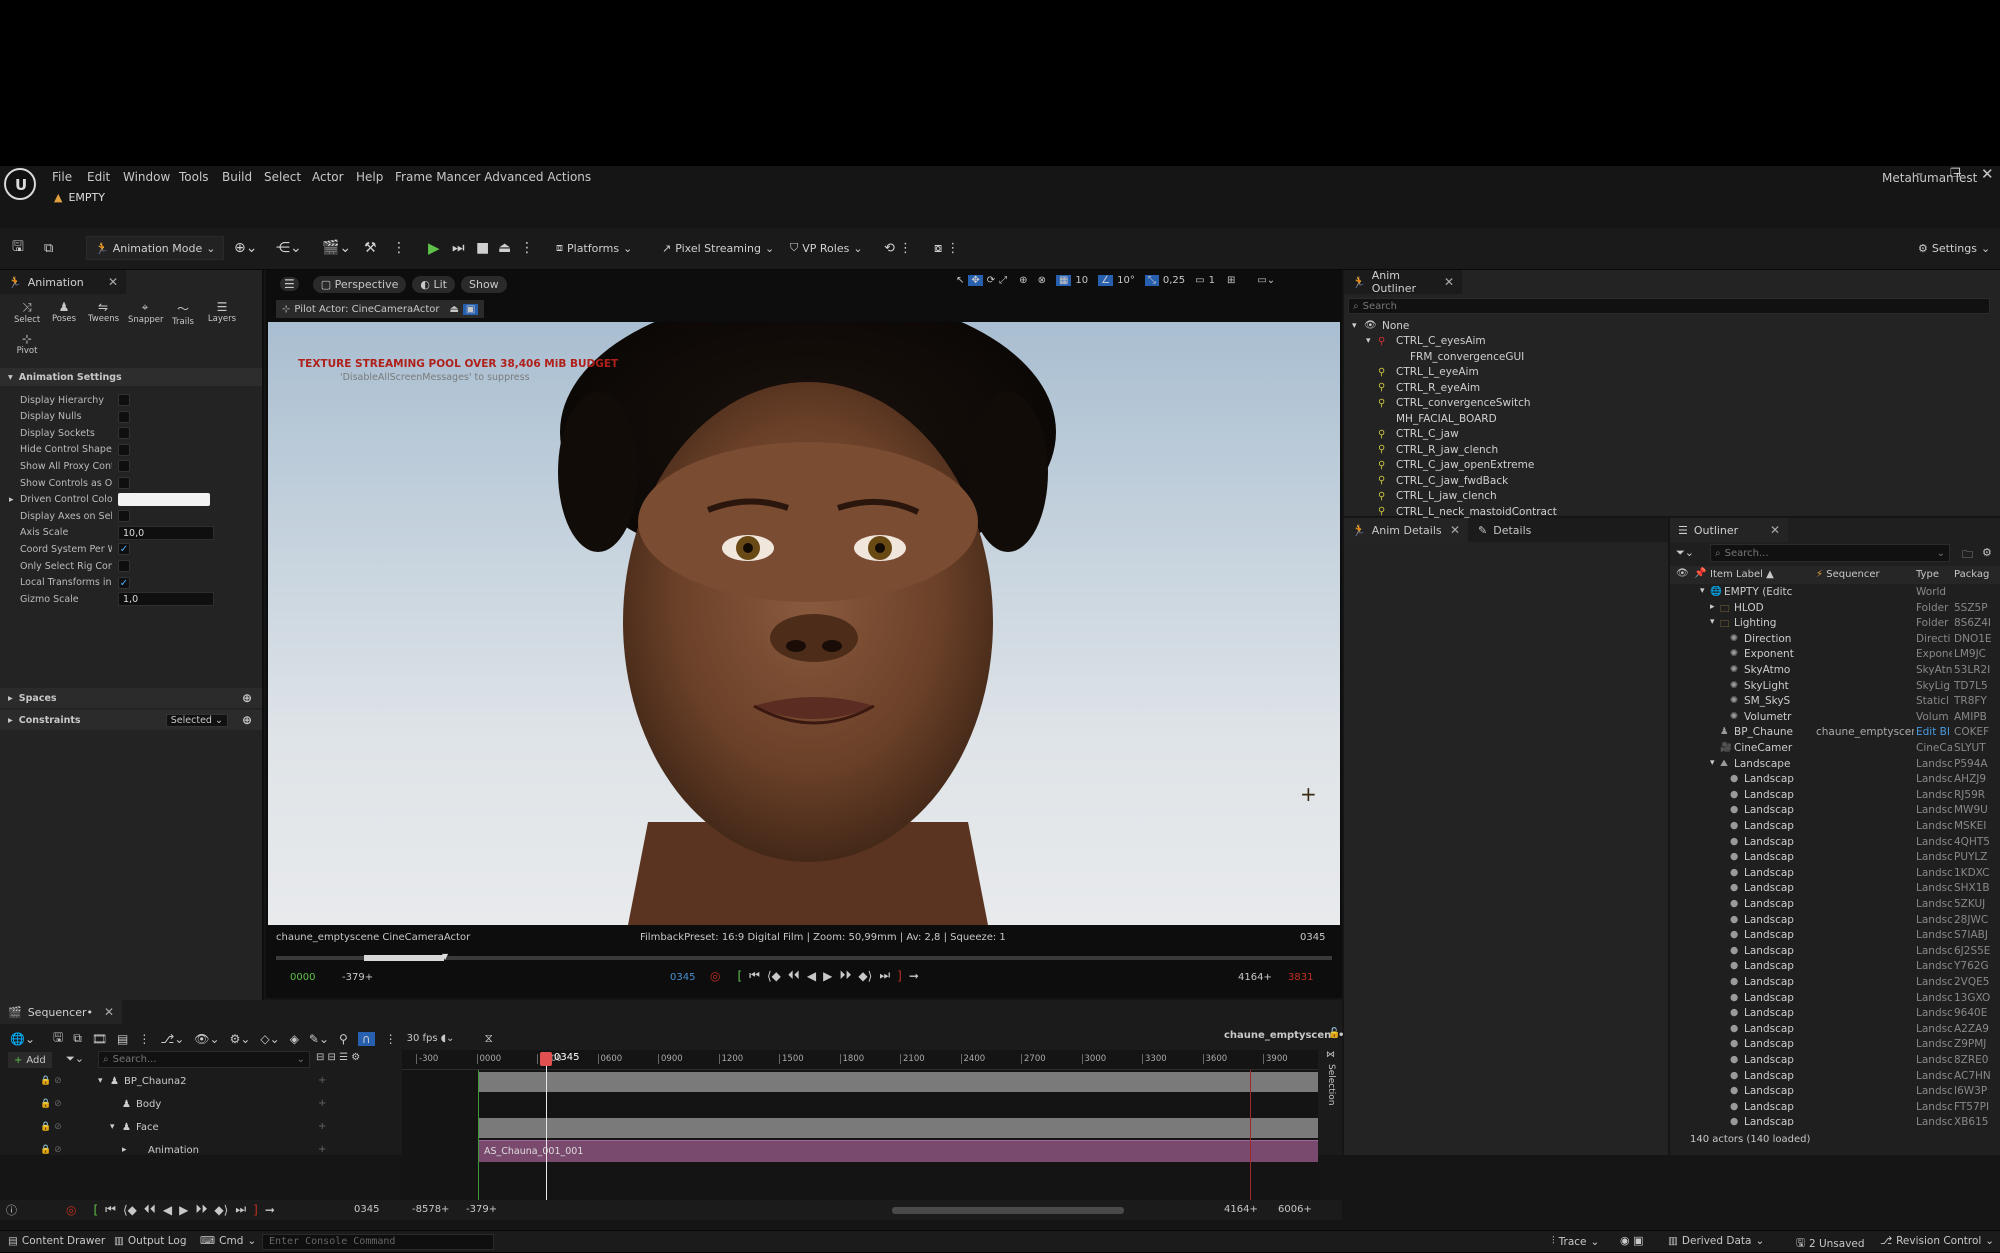 This screenshot has width=2000, height=1253. Describe the element at coordinates (98, 177) in the screenshot. I see `menu-edit: Edit` at that location.